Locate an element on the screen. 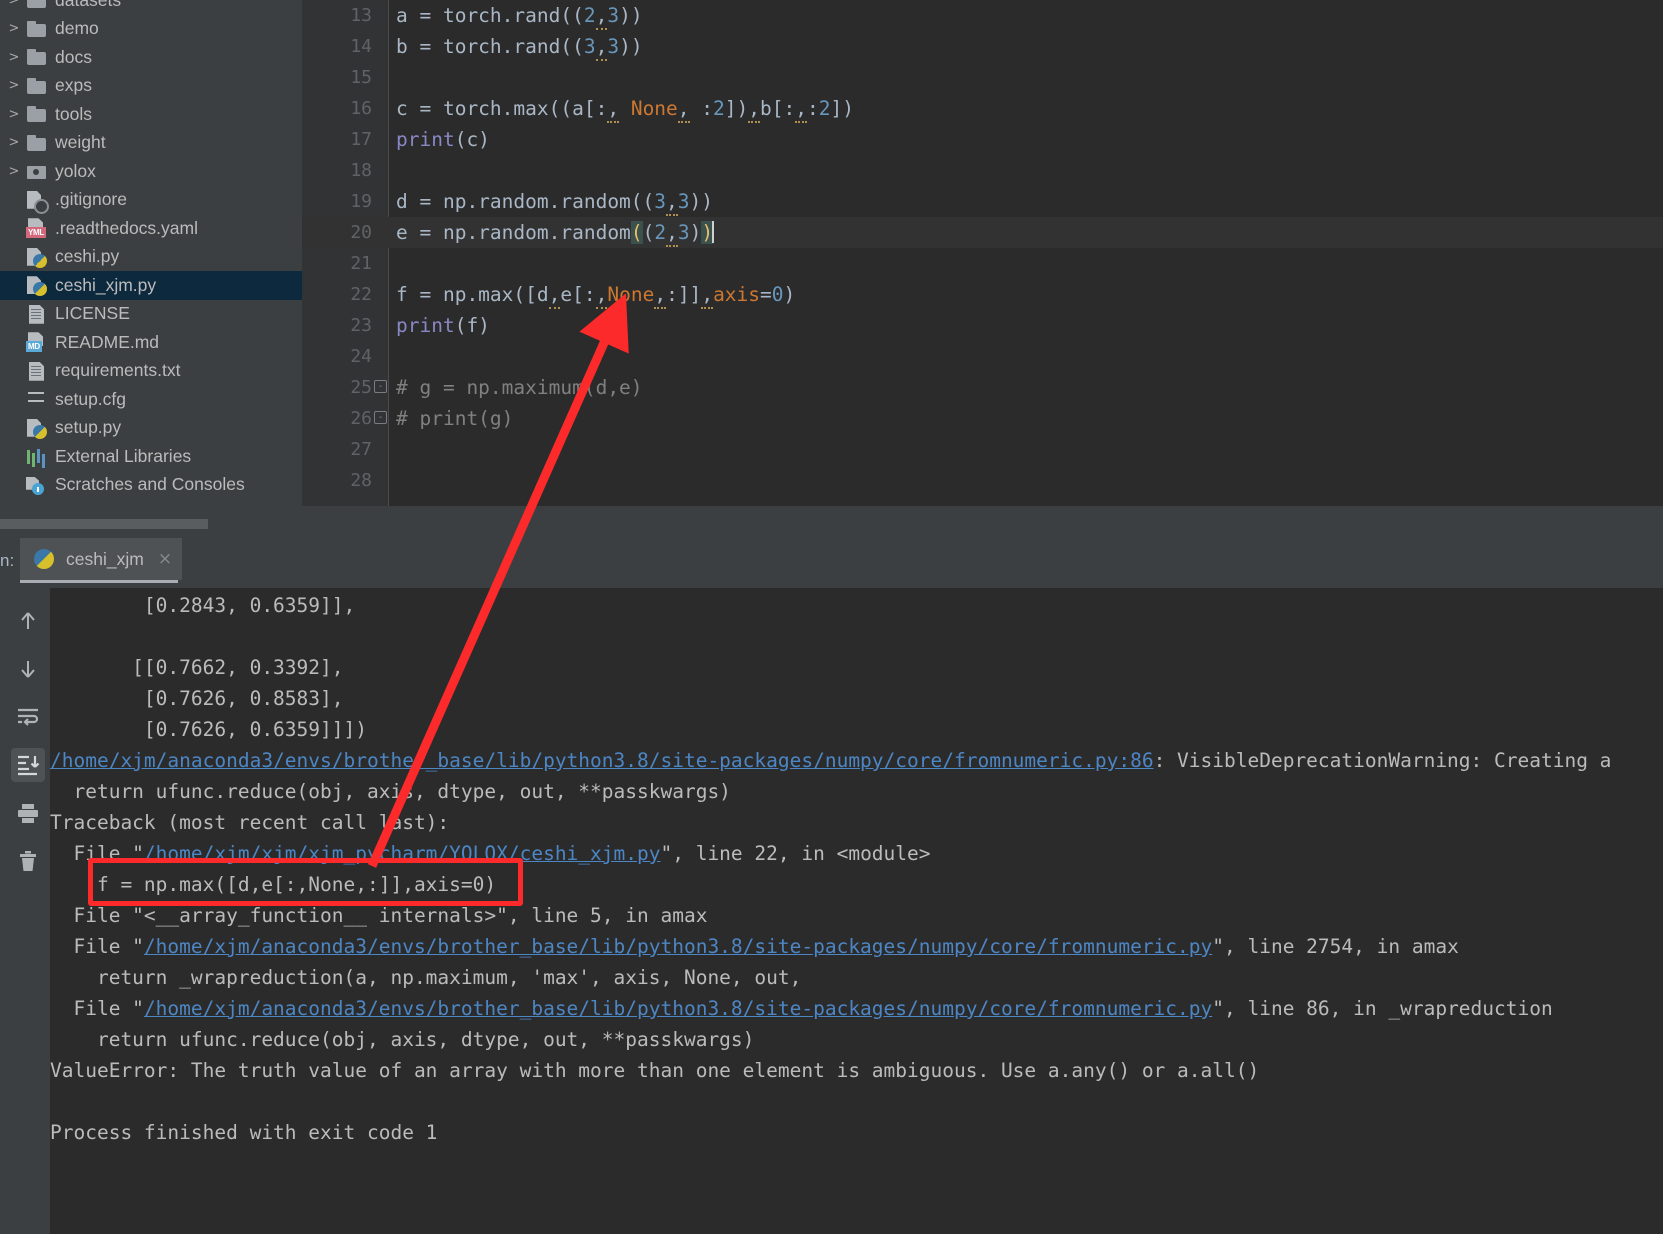 Image resolution: width=1663 pixels, height=1234 pixels. line-number: 20 is located at coordinates (361, 232).